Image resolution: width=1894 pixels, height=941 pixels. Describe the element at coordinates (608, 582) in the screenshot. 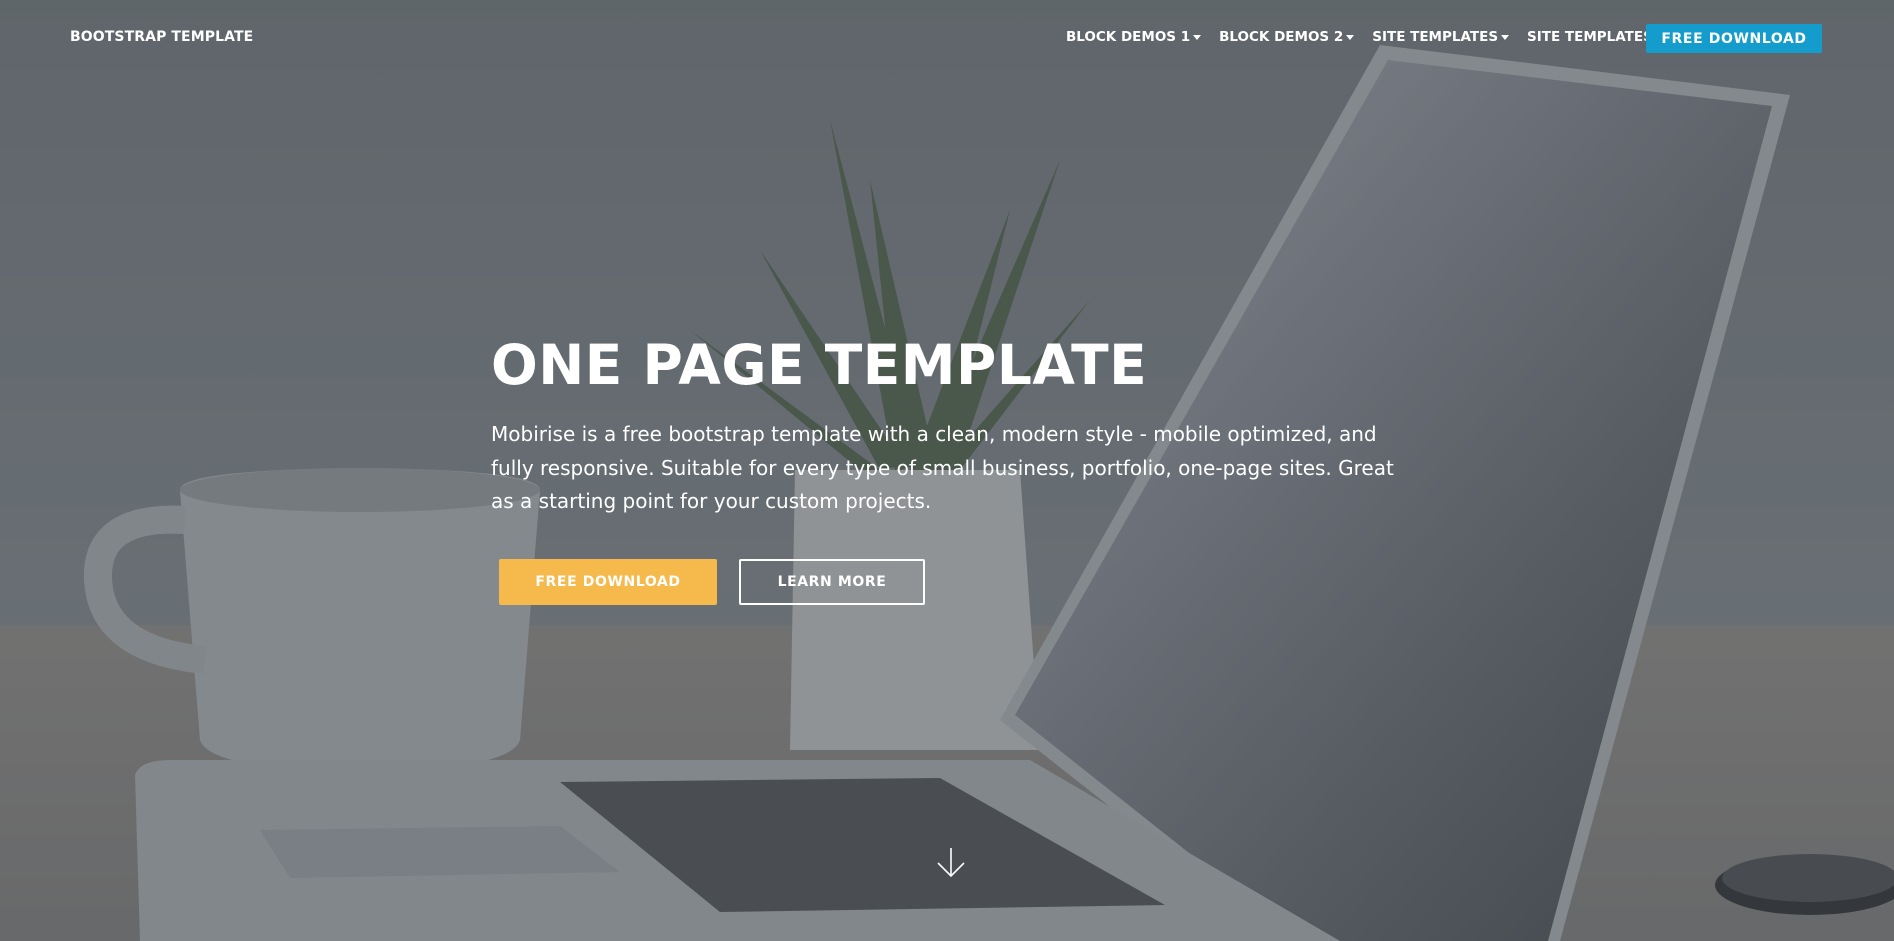

I see `free-download-button: FREE DOWNLOAD` at that location.